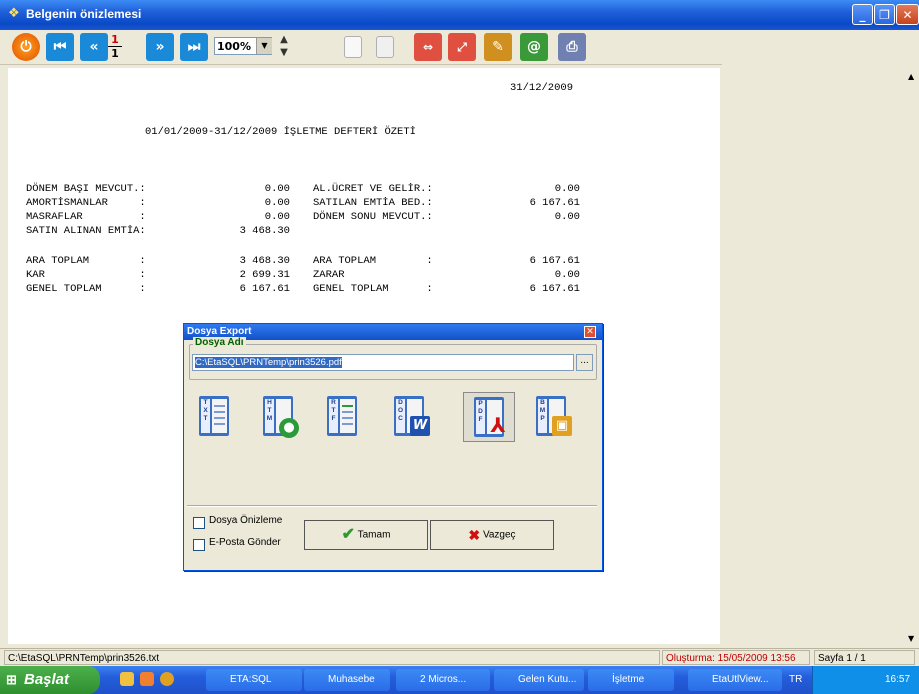 Image resolution: width=919 pixels, height=694 pixels. Describe the element at coordinates (264, 275) in the screenshot. I see `left-value: 2 699.31` at that location.